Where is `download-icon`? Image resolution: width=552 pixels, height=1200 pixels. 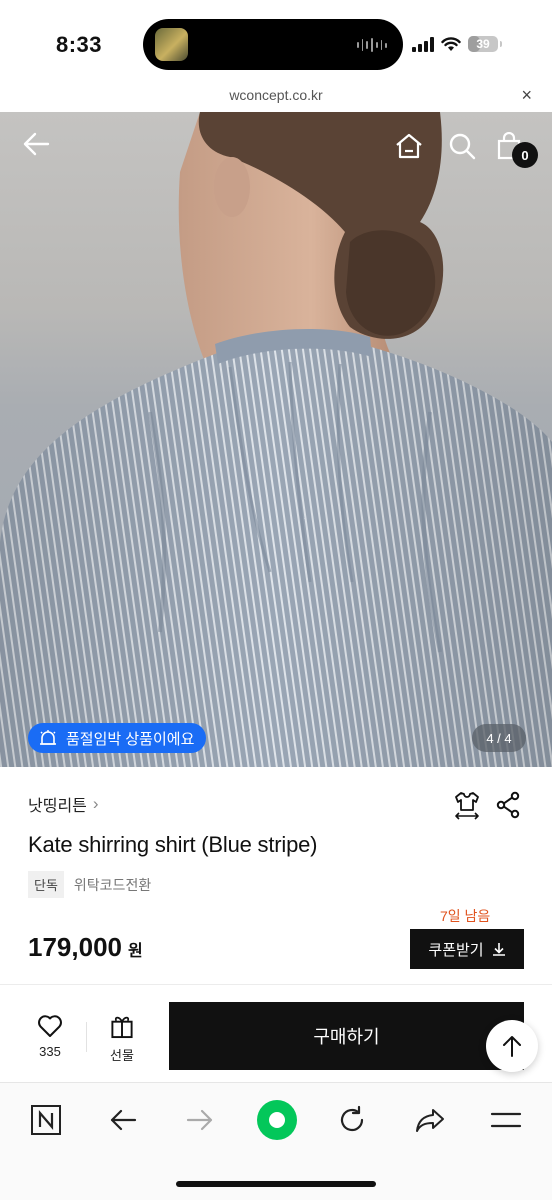 download-icon is located at coordinates (498, 949).